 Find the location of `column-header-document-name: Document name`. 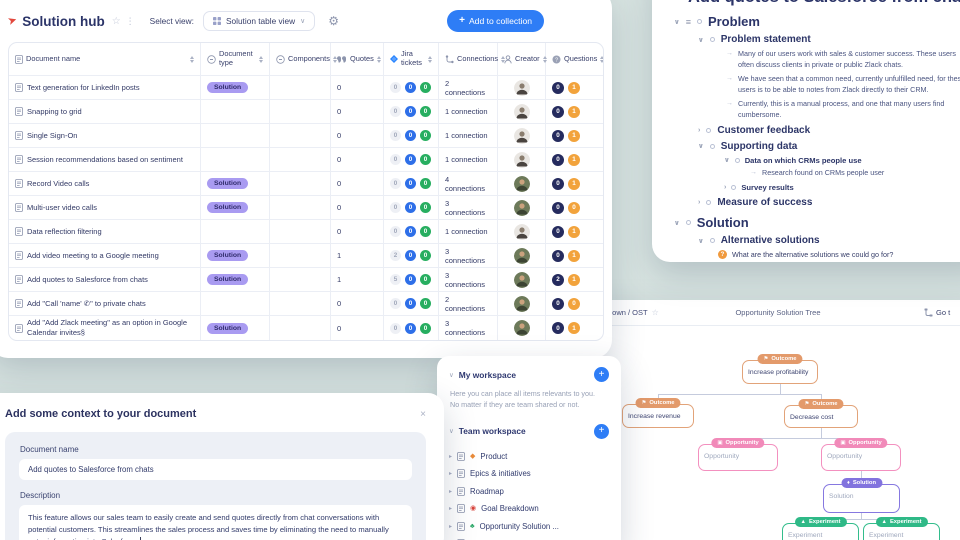

column-header-document-name: Document name is located at coordinates (105, 59).